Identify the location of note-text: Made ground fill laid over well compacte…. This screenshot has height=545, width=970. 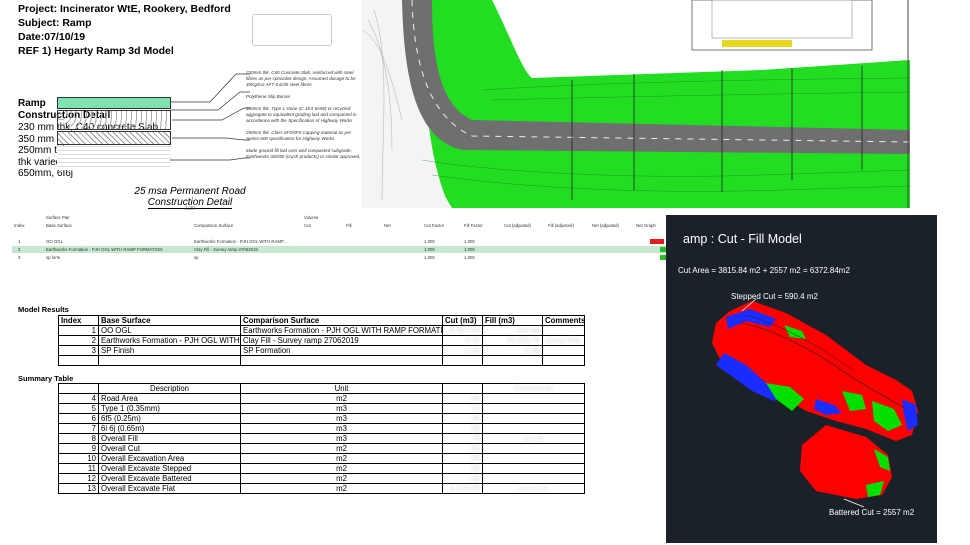
(303, 153).